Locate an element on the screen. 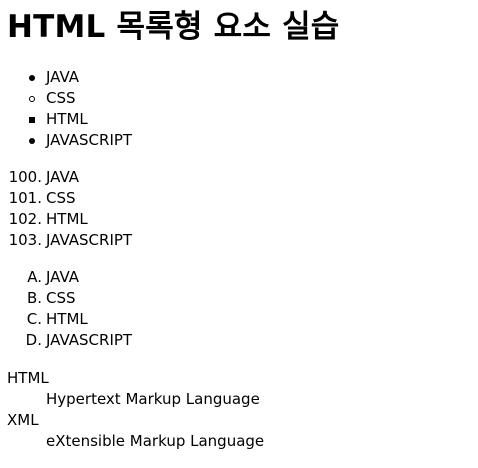  alpha-list: A. JAVA B. CSS C. HTML D. JAVASCRIPT is located at coordinates (66, 309).